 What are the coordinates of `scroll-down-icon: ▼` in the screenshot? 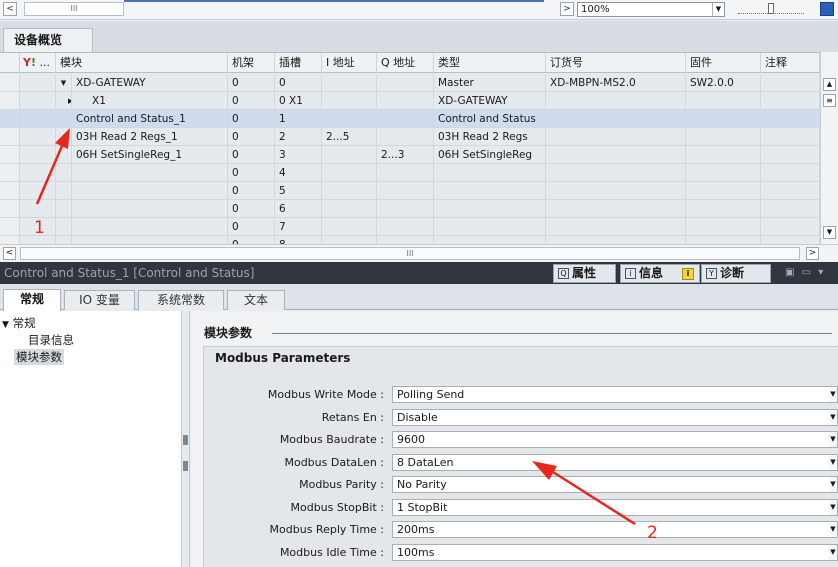 It's located at (829, 232).